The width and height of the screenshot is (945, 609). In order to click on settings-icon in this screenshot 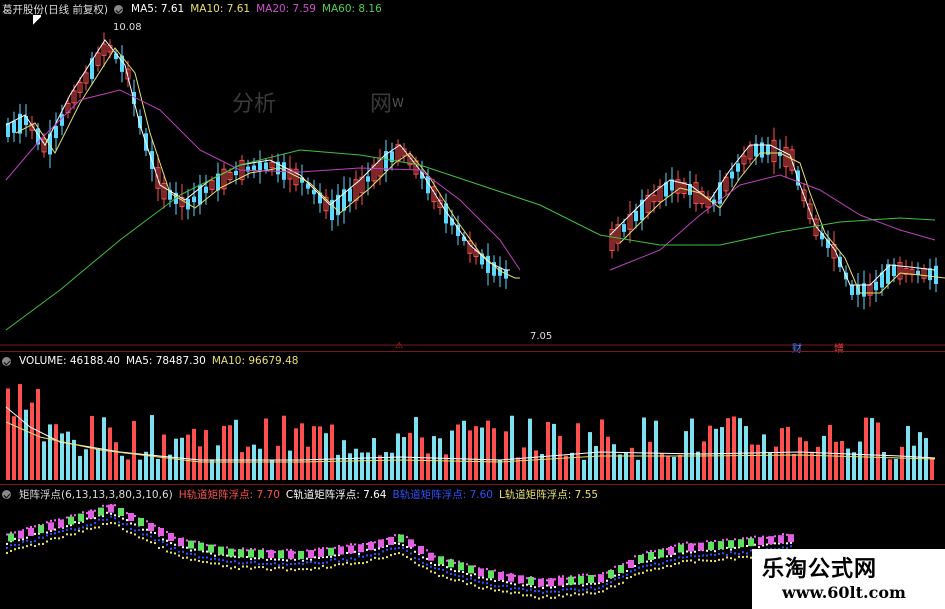, I will do `click(119, 9)`.